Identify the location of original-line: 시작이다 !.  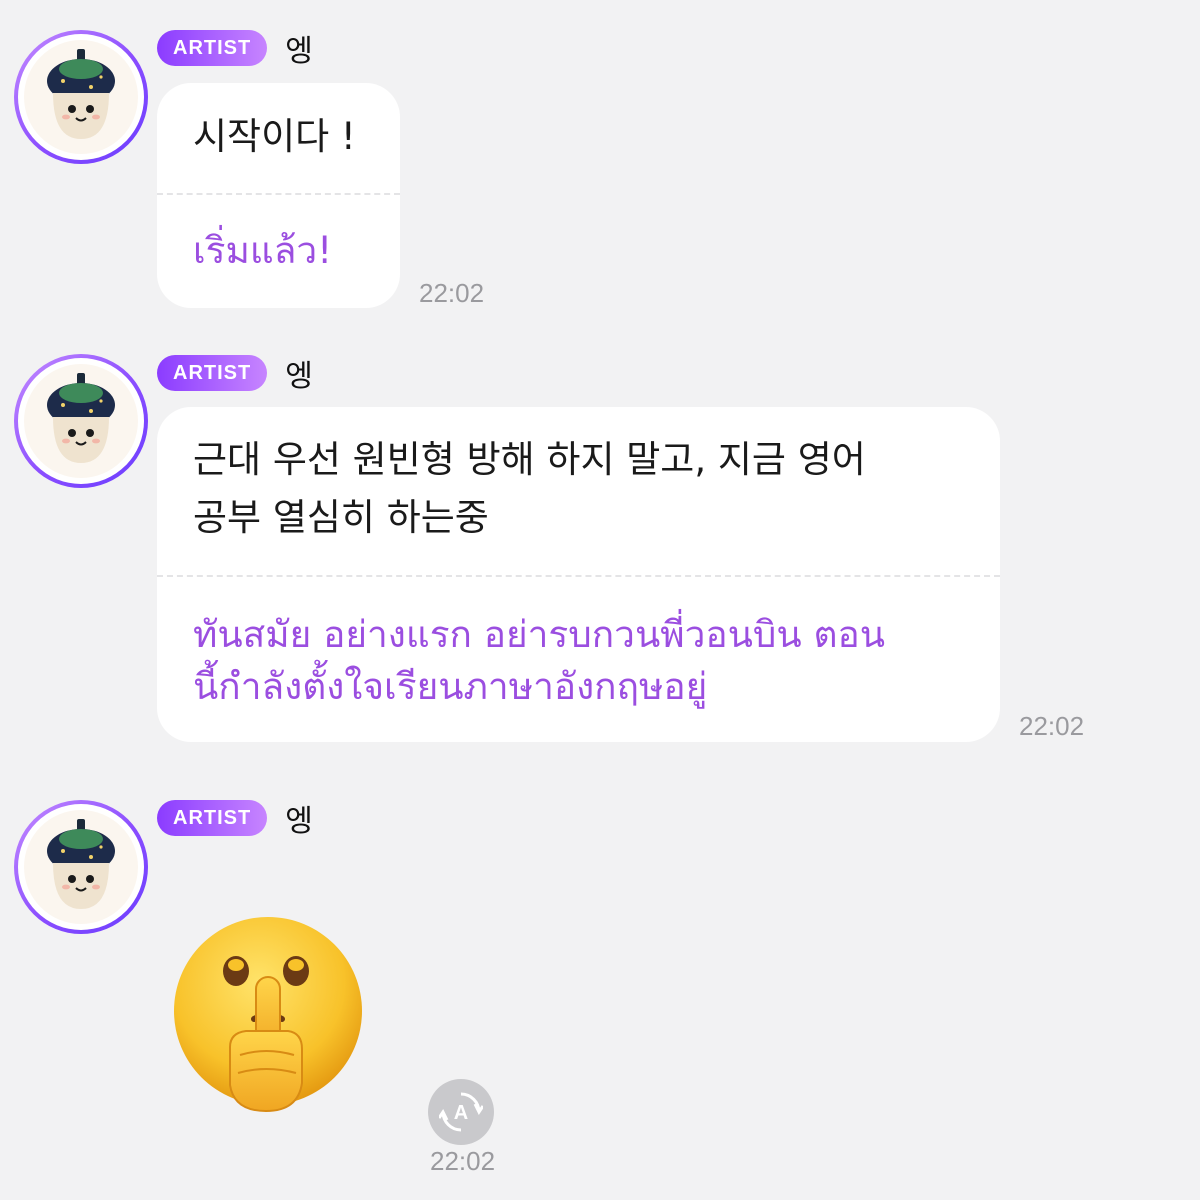
(274, 136).